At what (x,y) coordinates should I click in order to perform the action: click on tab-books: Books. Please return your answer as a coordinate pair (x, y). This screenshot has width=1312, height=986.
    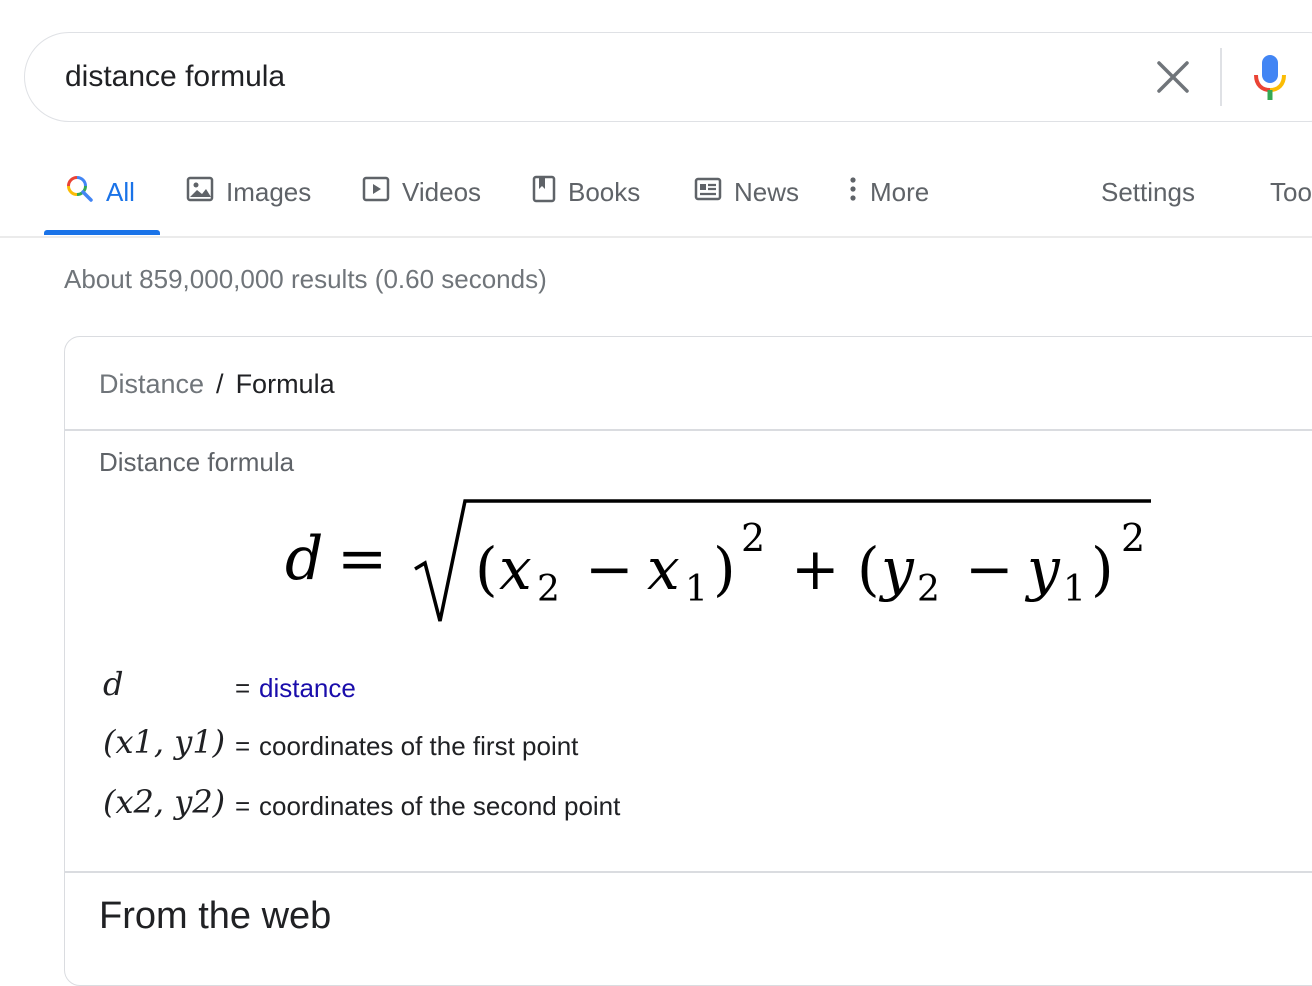
    Looking at the image, I should click on (586, 192).